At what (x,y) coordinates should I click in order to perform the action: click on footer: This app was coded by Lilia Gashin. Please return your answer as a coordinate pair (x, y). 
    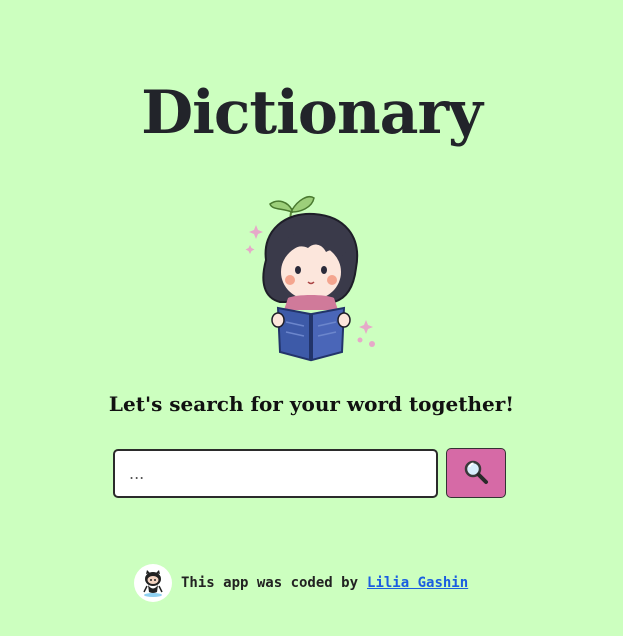
    Looking at the image, I should click on (301, 583).